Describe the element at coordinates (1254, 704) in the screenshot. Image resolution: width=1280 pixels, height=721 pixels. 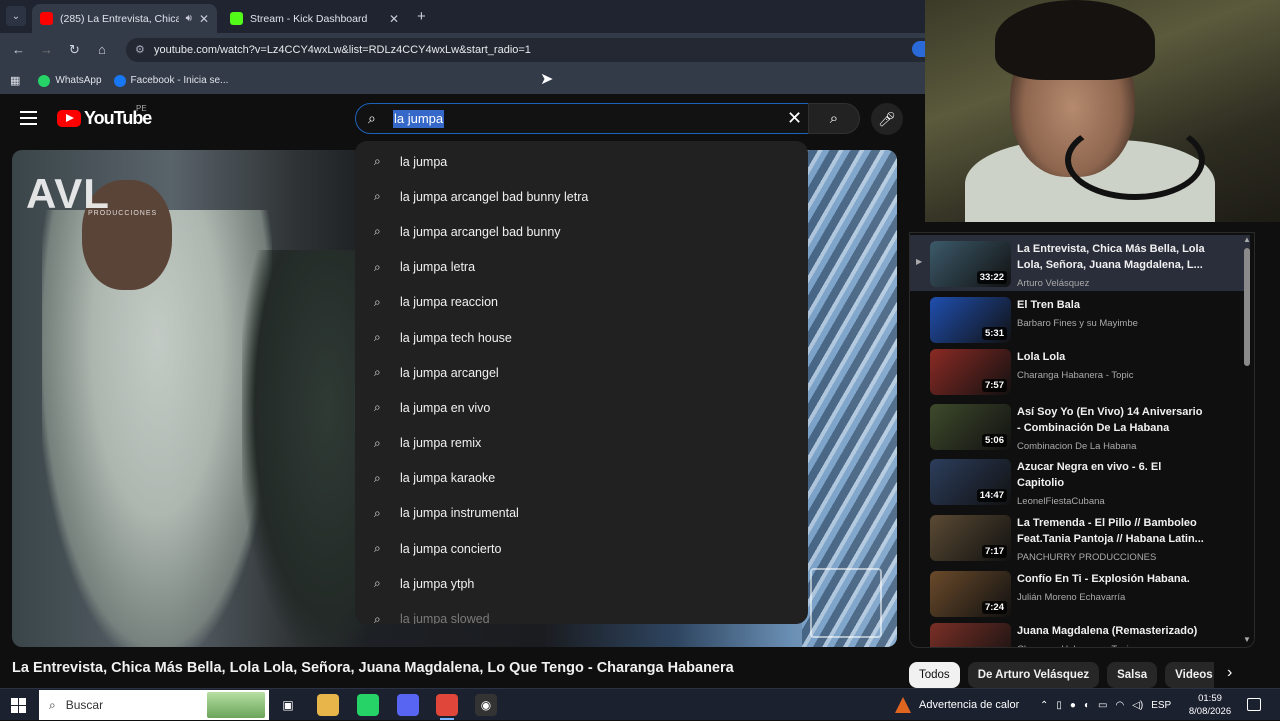
I see `notification-icon` at that location.